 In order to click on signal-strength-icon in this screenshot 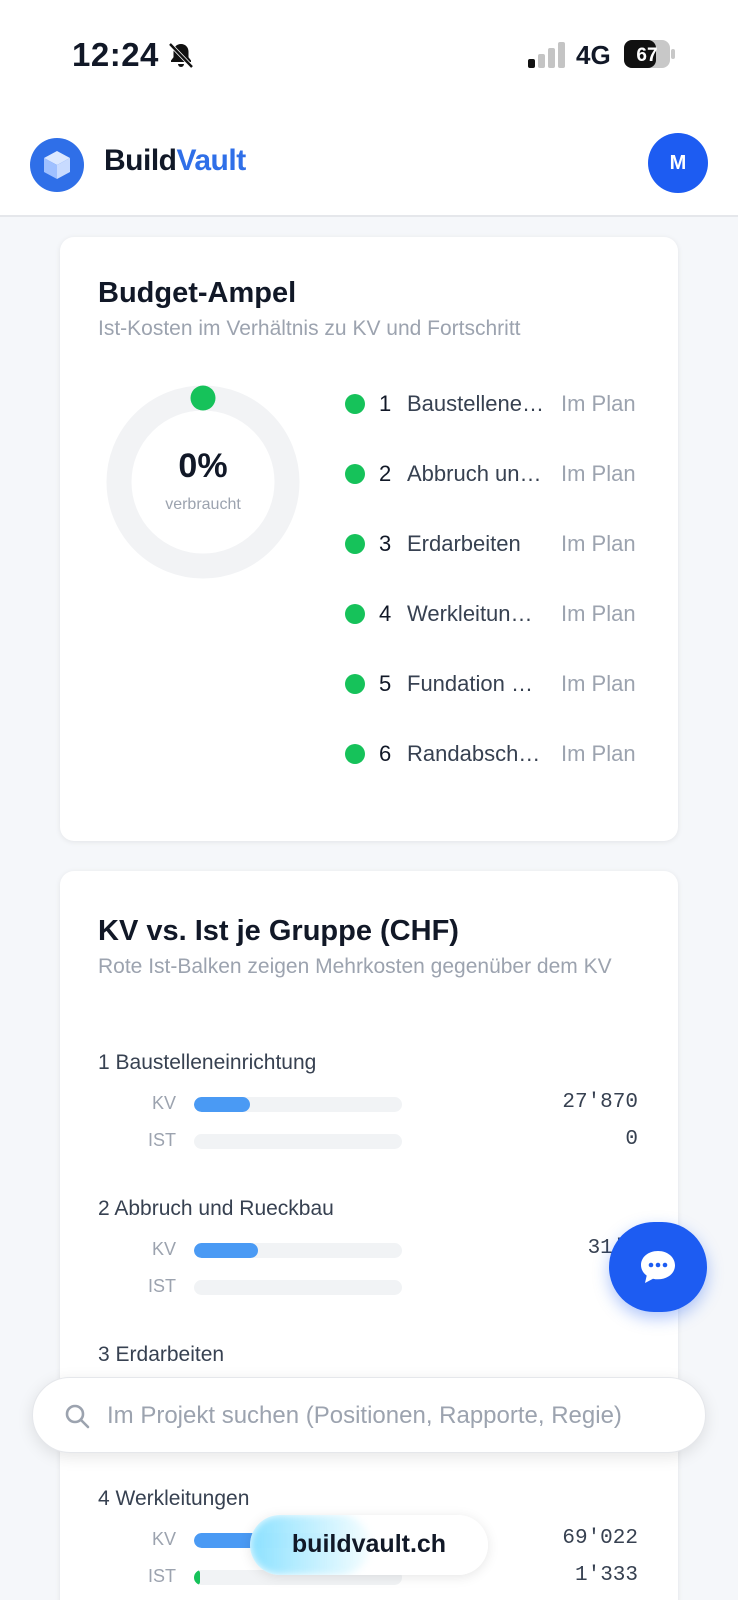, I will do `click(546, 55)`.